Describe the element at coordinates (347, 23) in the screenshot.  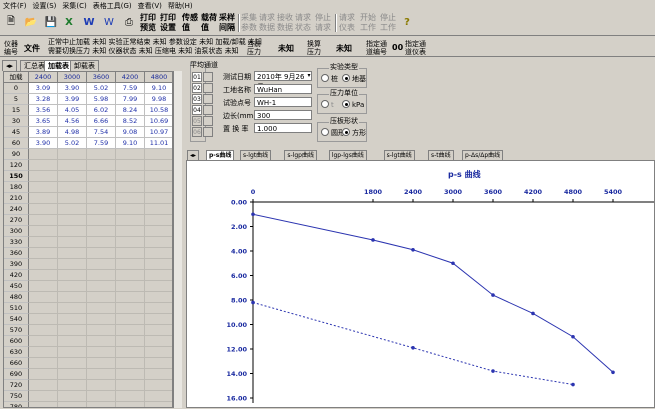
I see `request-meter-button: 请求 仪表` at that location.